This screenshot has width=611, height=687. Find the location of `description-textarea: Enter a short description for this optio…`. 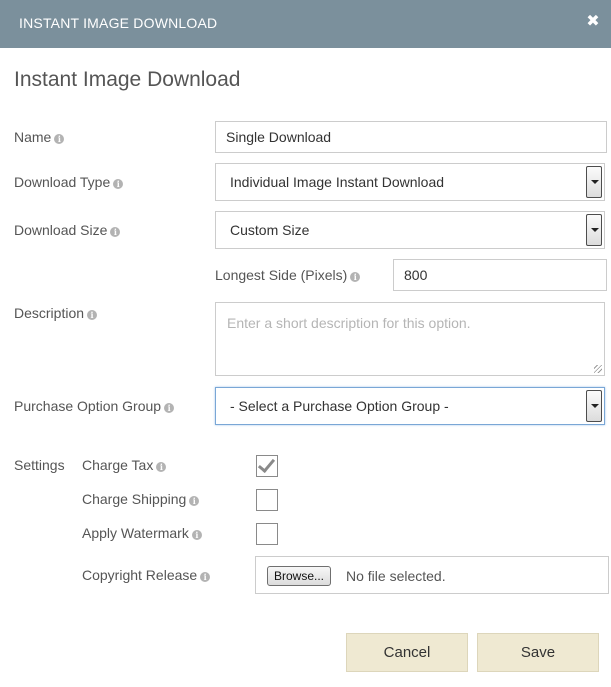

description-textarea: Enter a short description for this optio… is located at coordinates (410, 339).